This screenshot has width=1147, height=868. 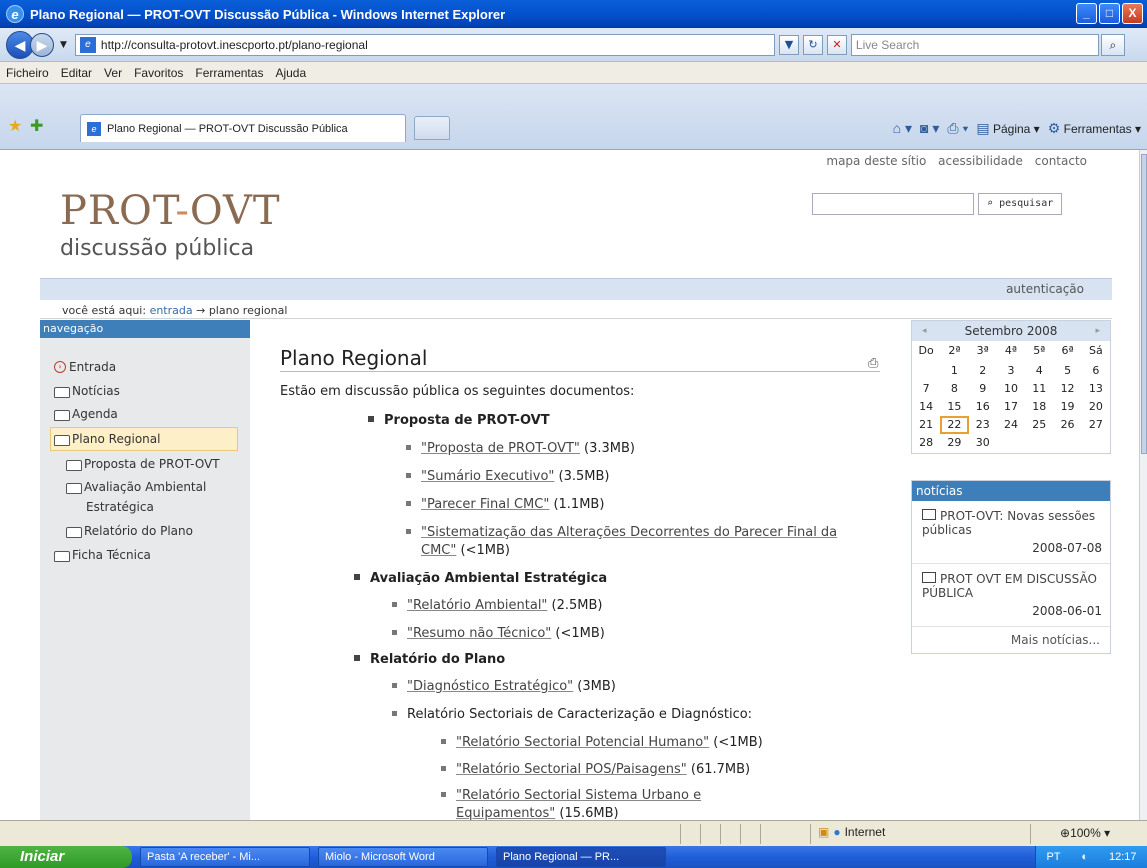 I want to click on nav-noticias: Notícias, so click(x=87, y=391).